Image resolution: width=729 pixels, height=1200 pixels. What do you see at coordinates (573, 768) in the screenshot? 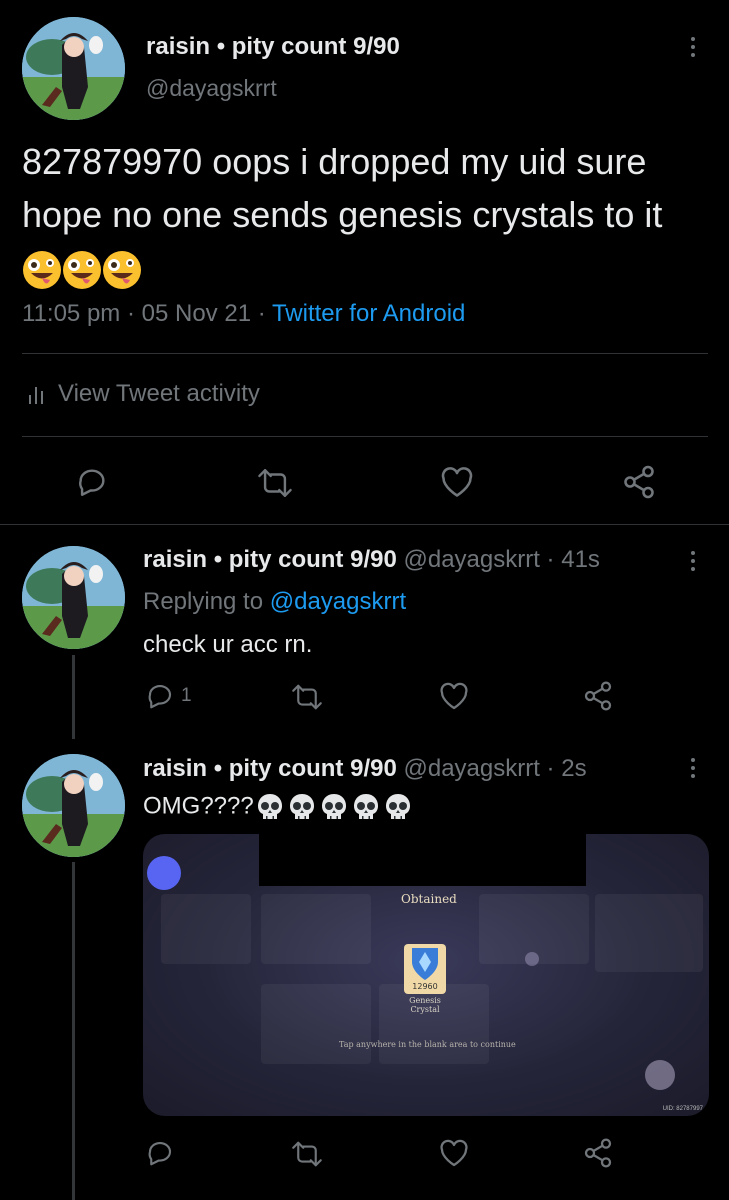
I see `tweet-age: 2s` at bounding box center [573, 768].